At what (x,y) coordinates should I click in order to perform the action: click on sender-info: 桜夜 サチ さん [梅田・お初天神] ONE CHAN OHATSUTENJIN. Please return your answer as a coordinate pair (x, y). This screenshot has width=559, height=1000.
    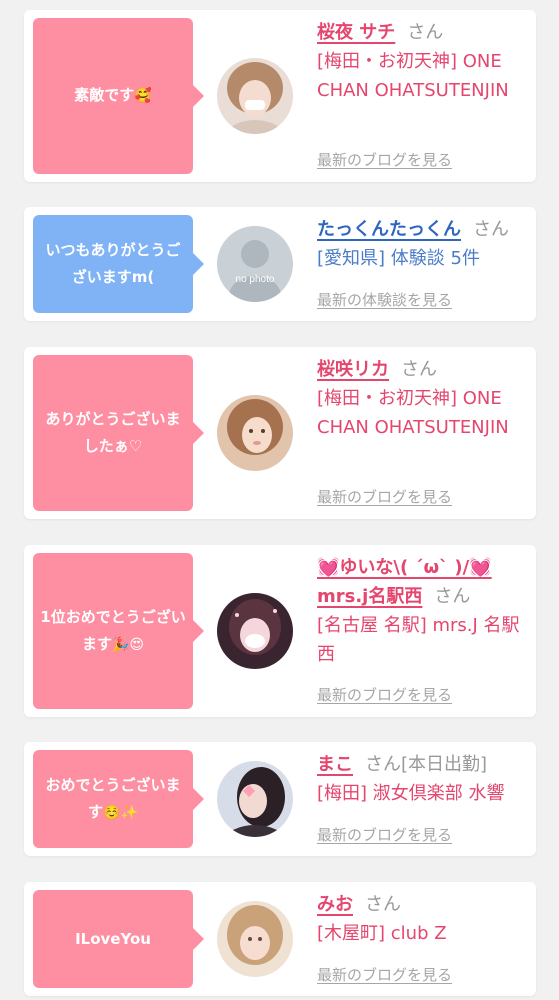
    Looking at the image, I should click on (423, 61).